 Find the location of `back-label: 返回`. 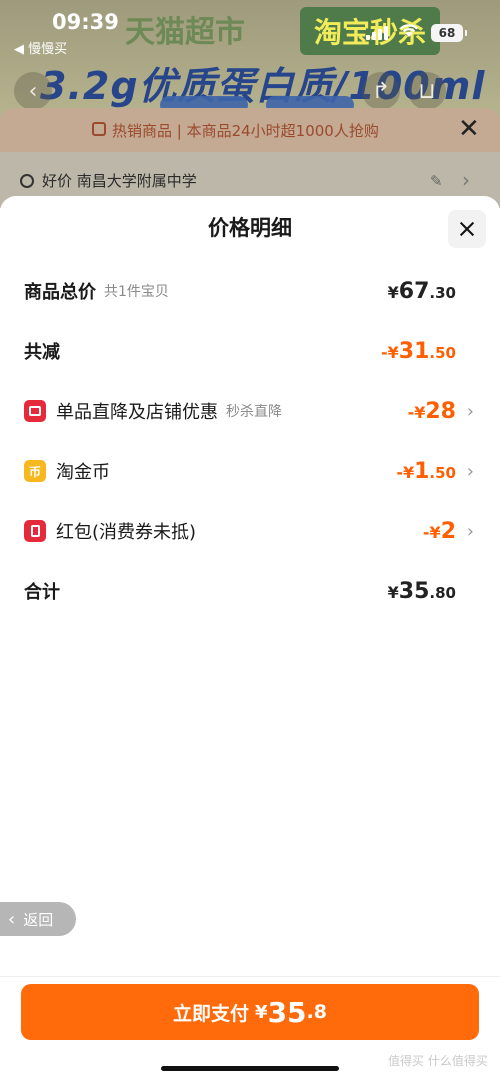

back-label: 返回 is located at coordinates (38, 919).